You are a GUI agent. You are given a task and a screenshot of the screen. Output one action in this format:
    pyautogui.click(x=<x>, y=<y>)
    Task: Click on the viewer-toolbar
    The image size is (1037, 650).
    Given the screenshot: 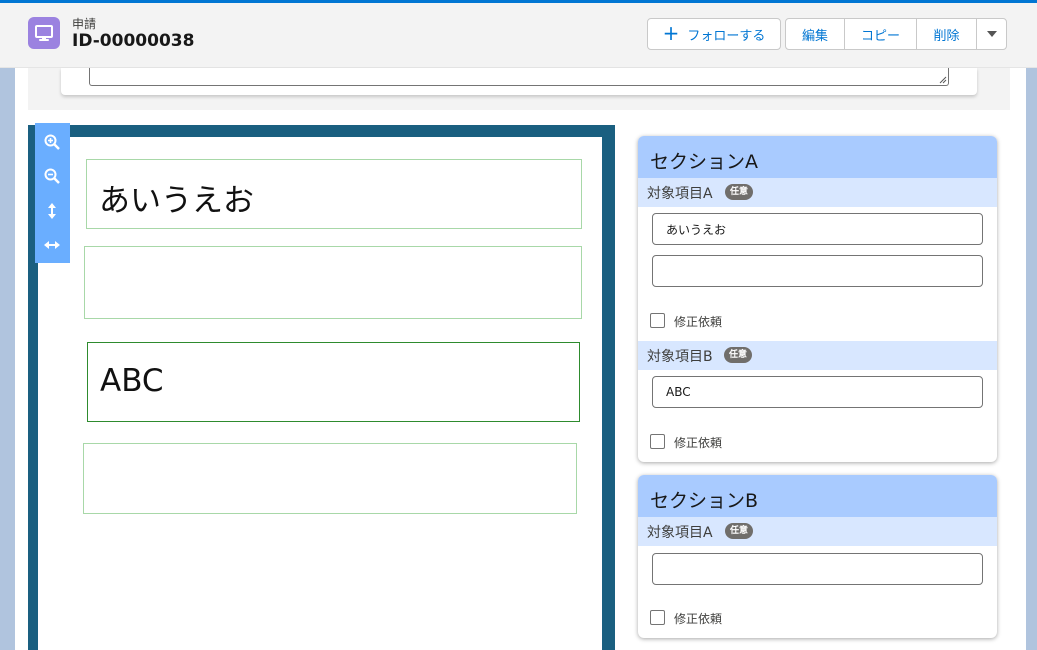 What is the action you would take?
    pyautogui.click(x=52, y=193)
    